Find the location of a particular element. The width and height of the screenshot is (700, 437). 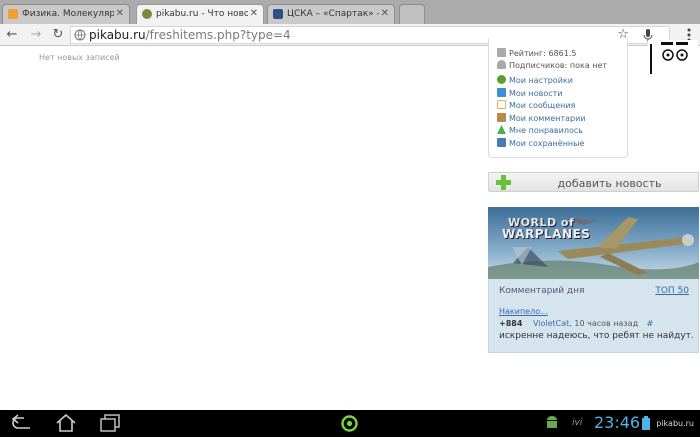

user-icon is located at coordinates (501, 64).